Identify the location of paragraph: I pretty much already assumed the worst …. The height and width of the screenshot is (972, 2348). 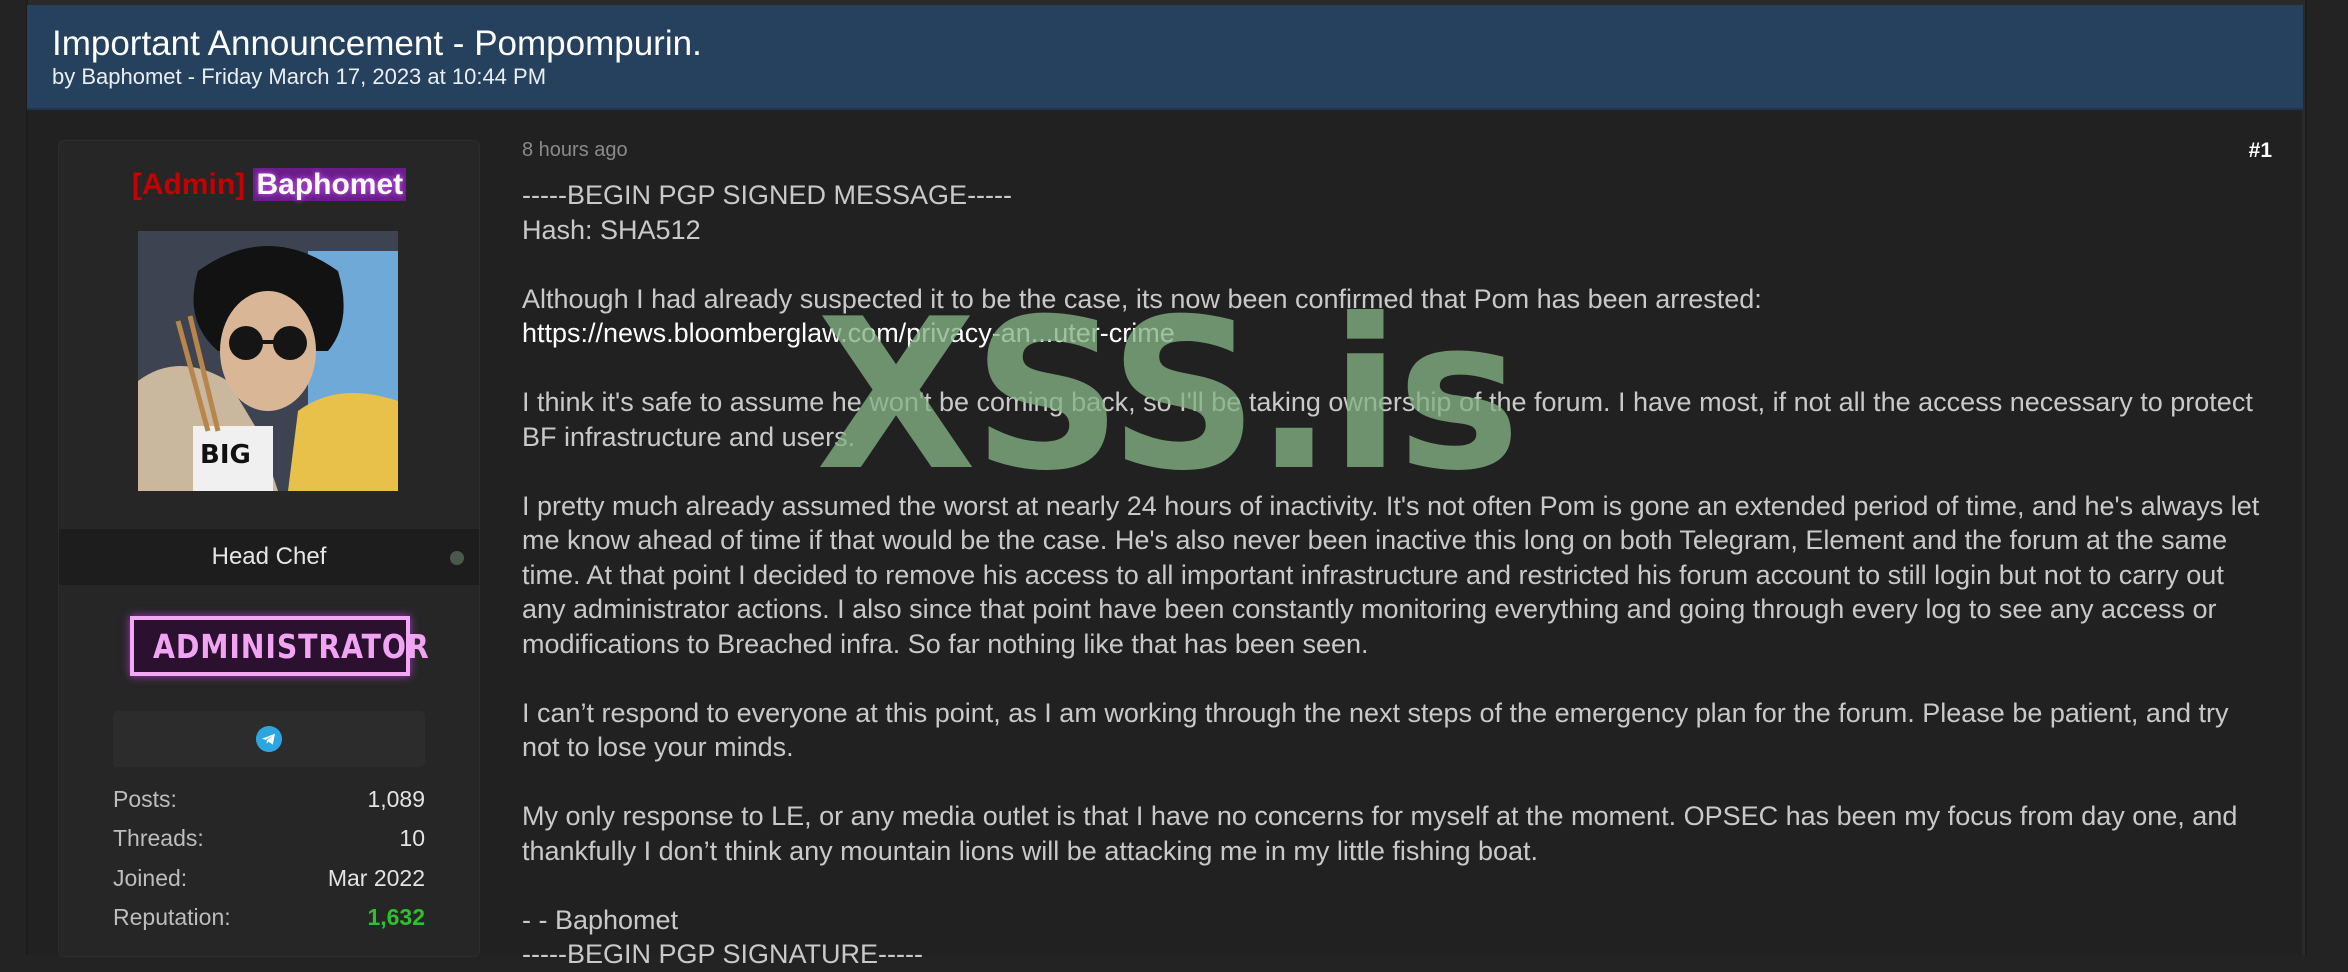
(1391, 574).